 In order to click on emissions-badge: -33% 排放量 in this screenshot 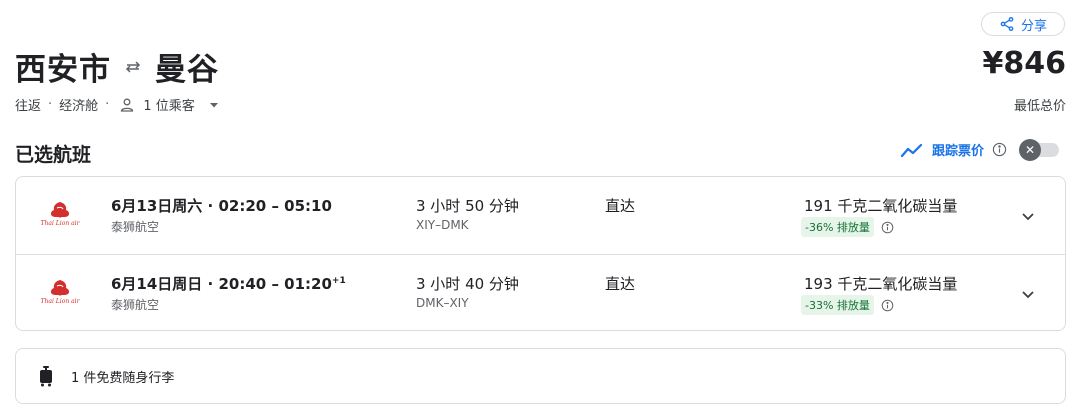, I will do `click(837, 305)`.